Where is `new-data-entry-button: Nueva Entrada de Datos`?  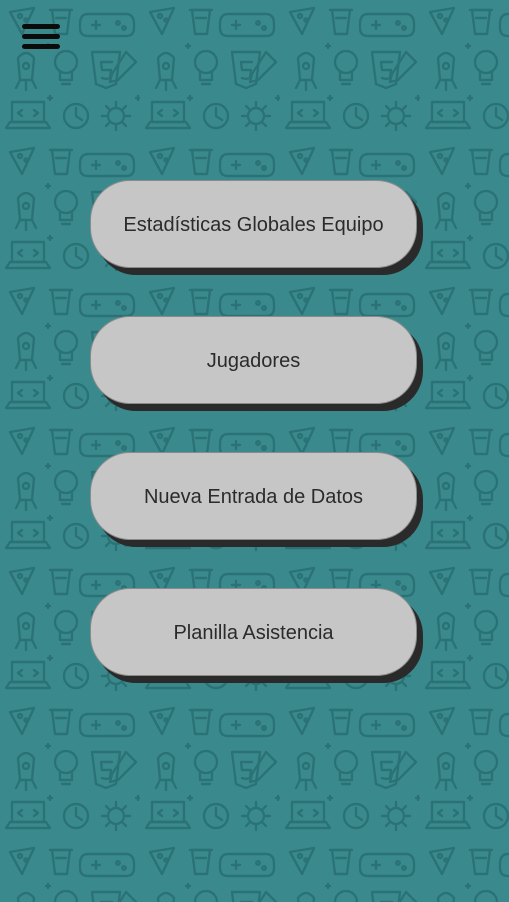 new-data-entry-button: Nueva Entrada de Datos is located at coordinates (253, 496).